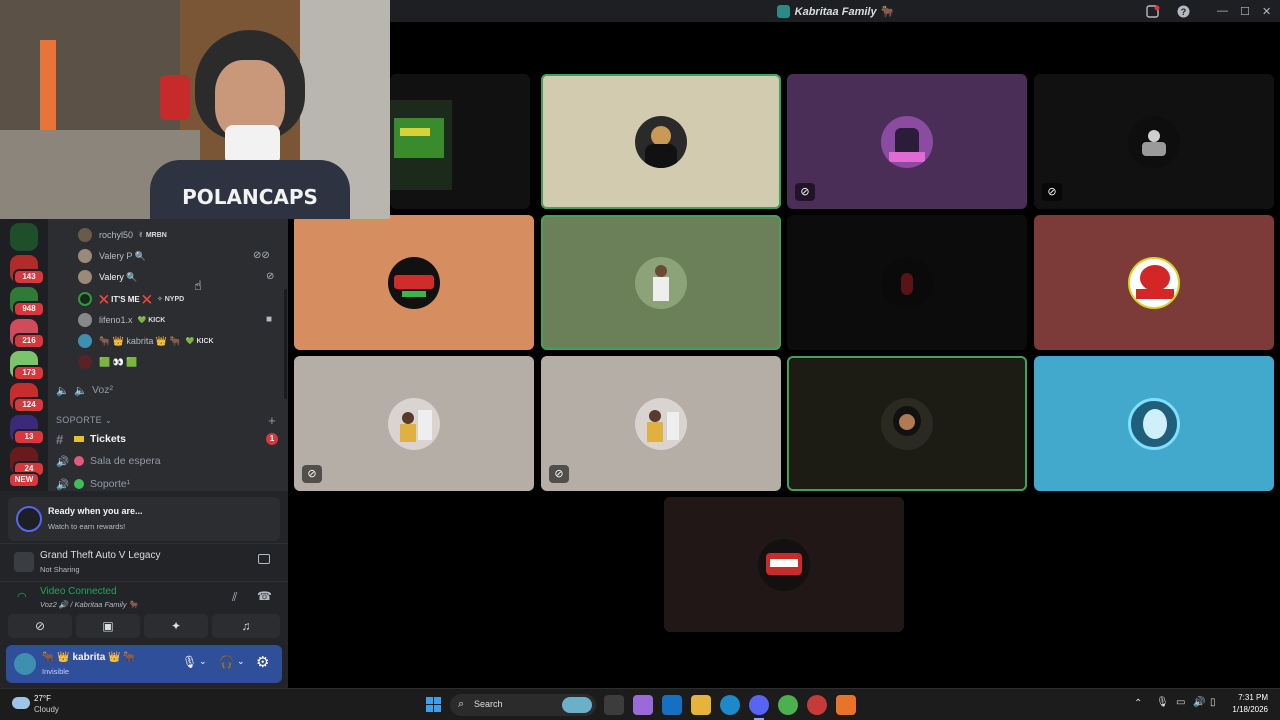 Image resolution: width=1280 pixels, height=720 pixels. I want to click on search-icon: ⌕, so click(461, 704).